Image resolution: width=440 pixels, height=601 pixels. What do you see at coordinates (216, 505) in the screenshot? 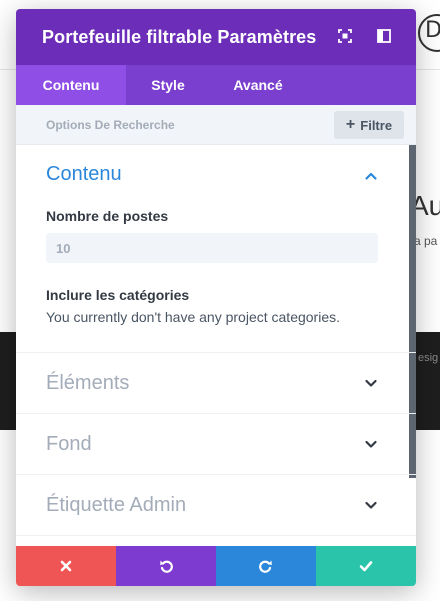
I see `section-admin-label: Étiquette Admin` at bounding box center [216, 505].